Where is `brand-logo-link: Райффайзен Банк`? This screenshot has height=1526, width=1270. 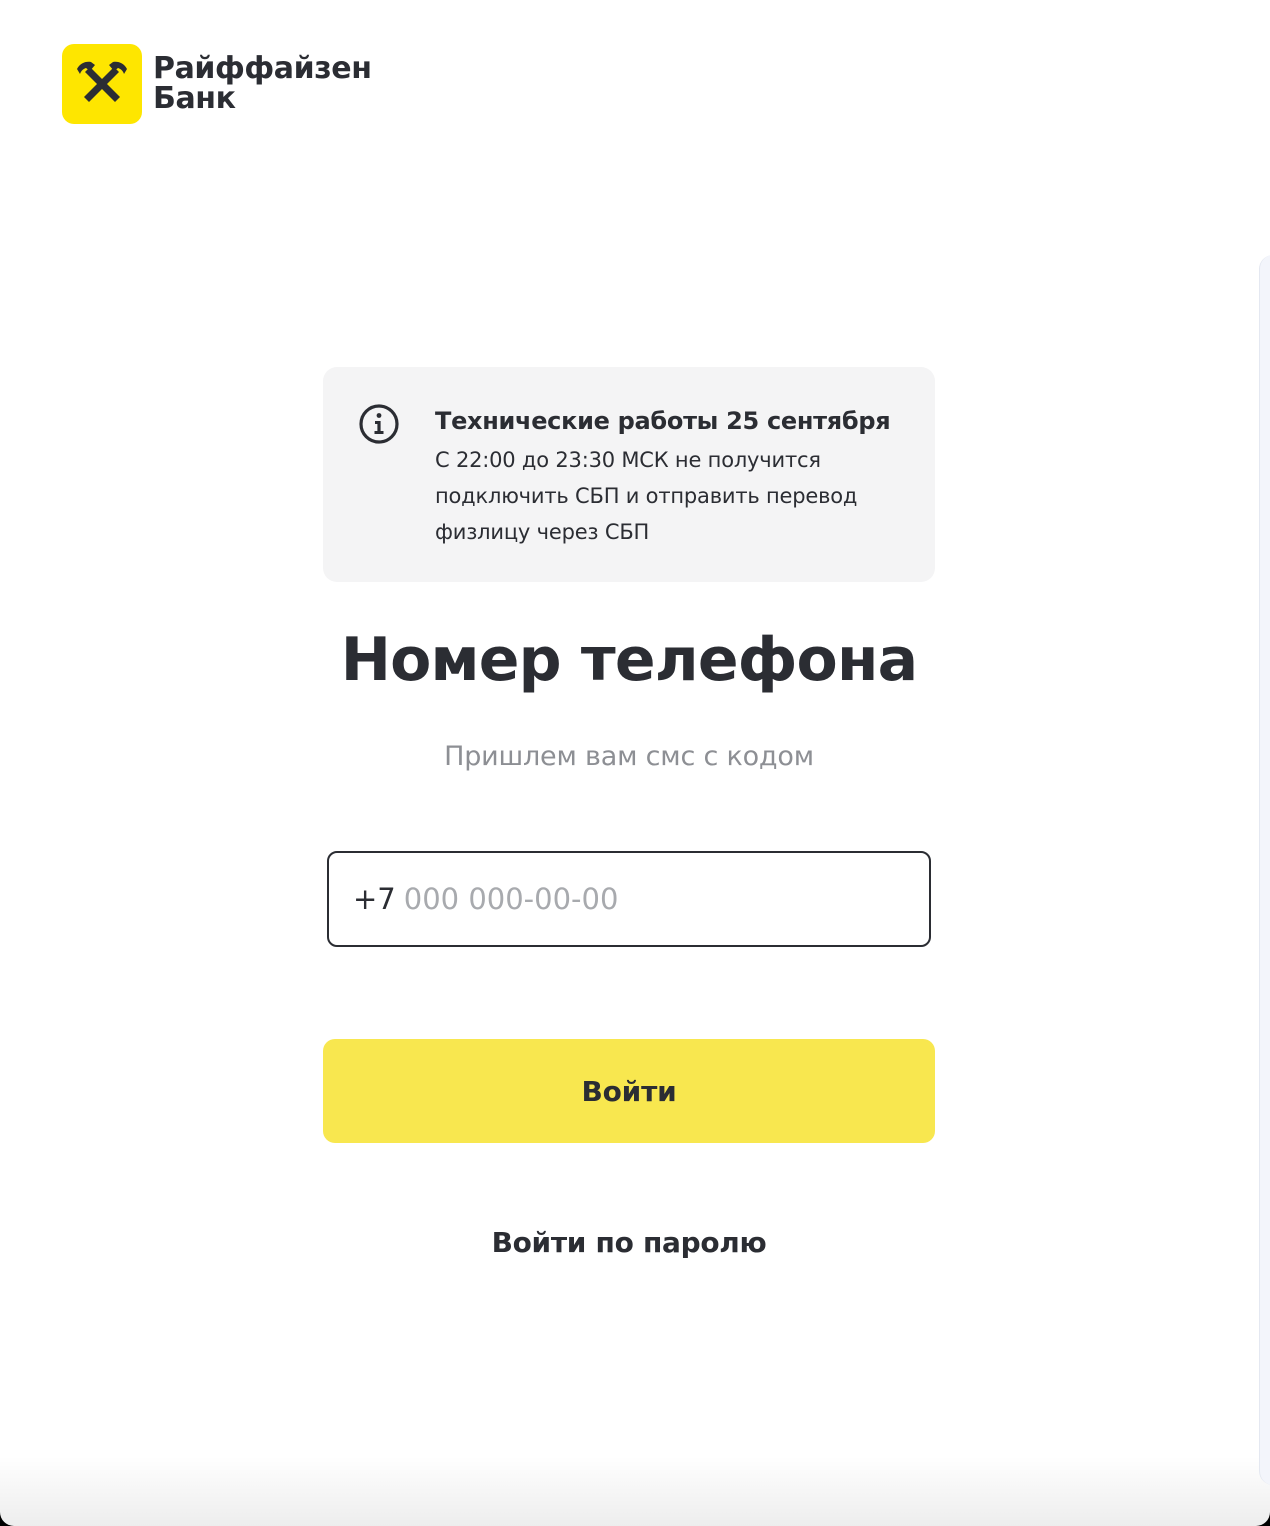 brand-logo-link: Райффайзен Банк is located at coordinates (217, 84).